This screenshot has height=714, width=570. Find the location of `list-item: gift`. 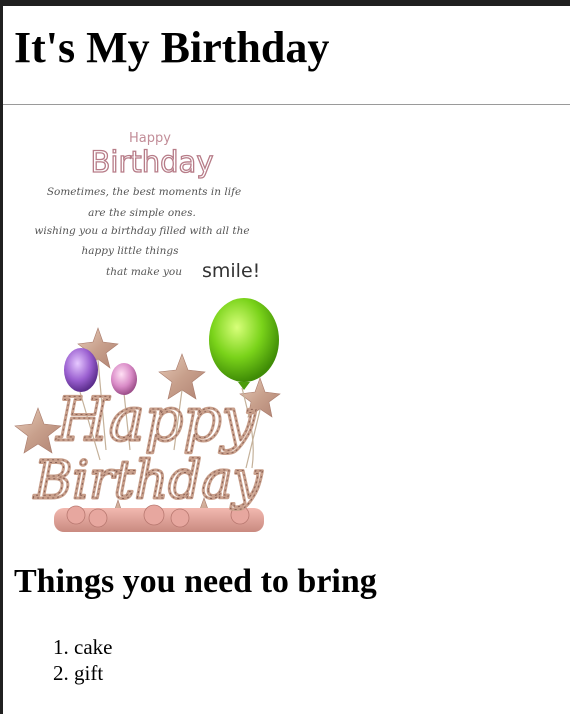

list-item: gift is located at coordinates (93, 673).